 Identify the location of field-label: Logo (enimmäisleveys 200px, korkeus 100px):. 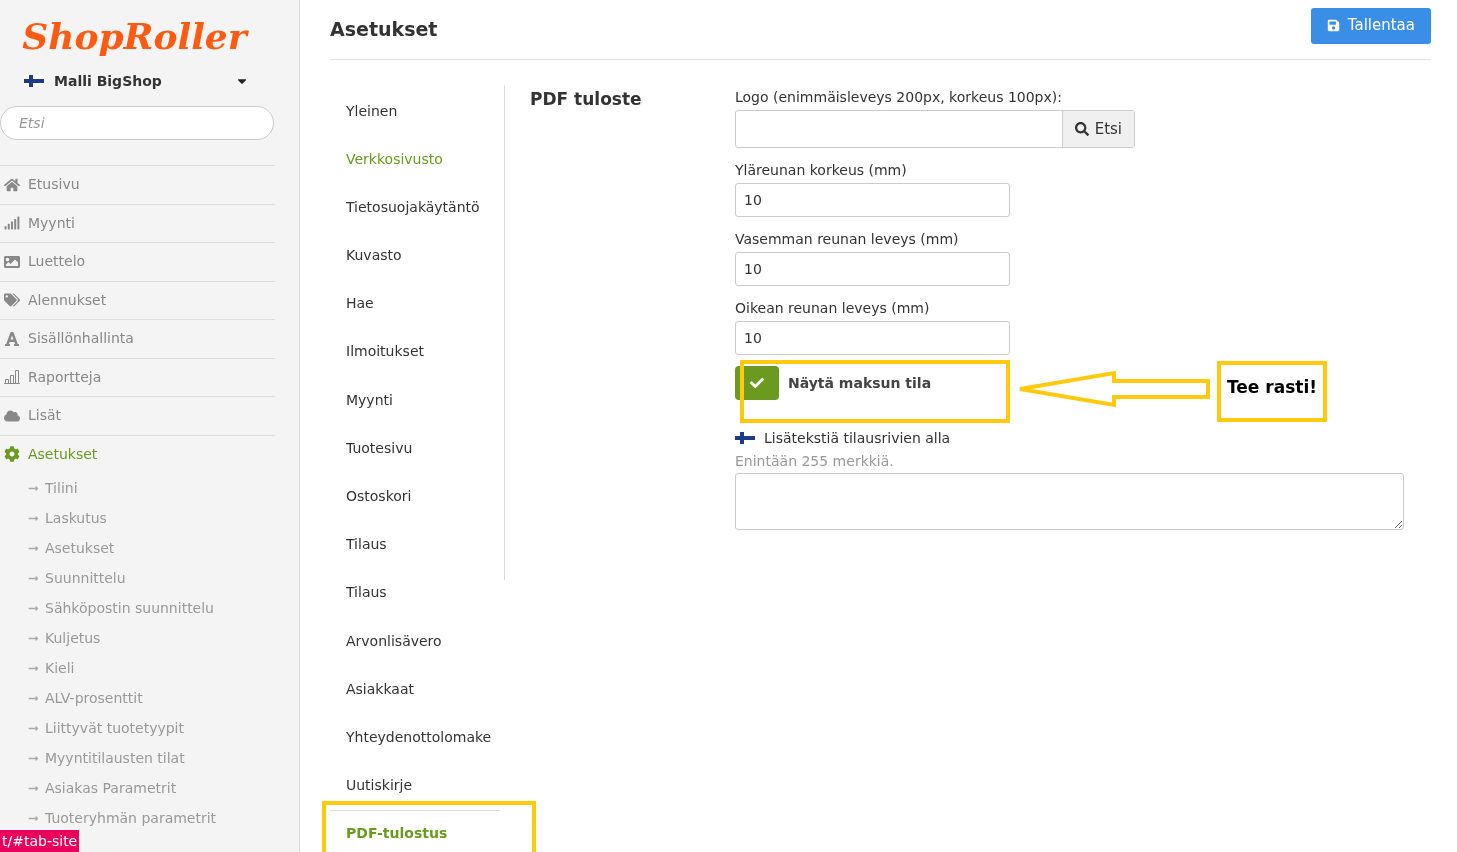
(899, 97).